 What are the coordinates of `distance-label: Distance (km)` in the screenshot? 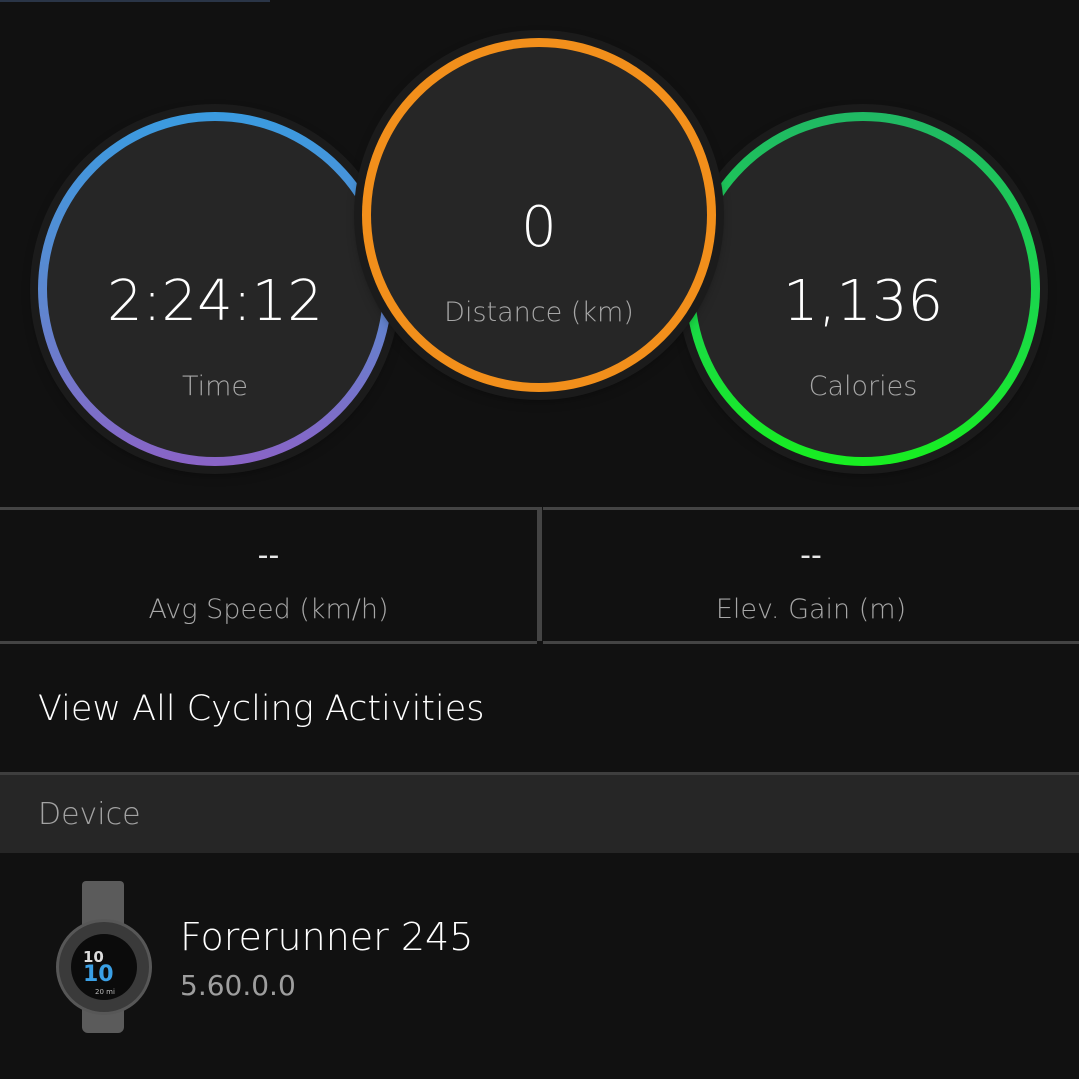 It's located at (539, 312).